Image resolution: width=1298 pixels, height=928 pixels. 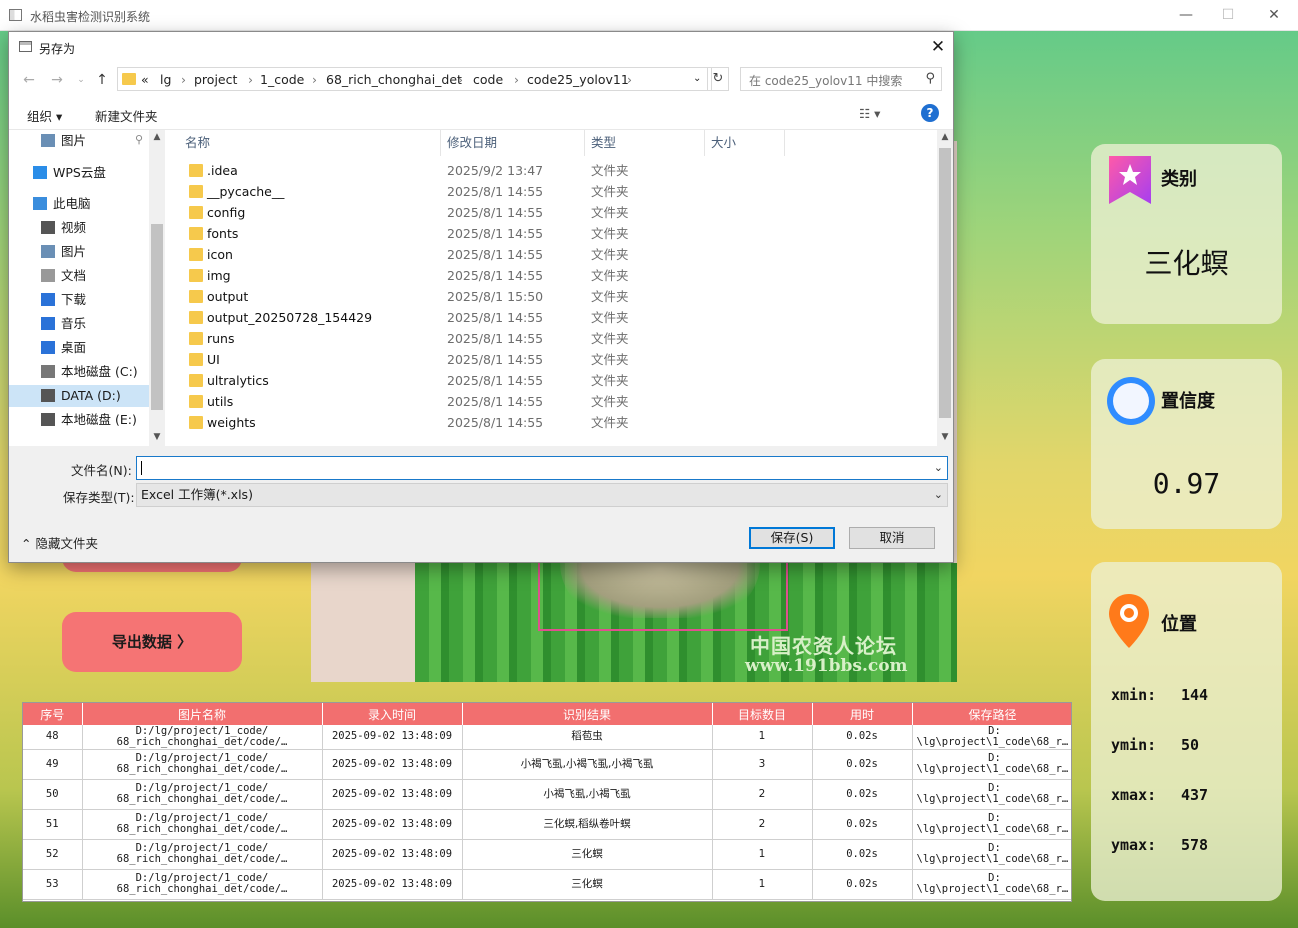 What do you see at coordinates (1134, 695) in the screenshot?
I see `xmin-label: xmin:` at bounding box center [1134, 695].